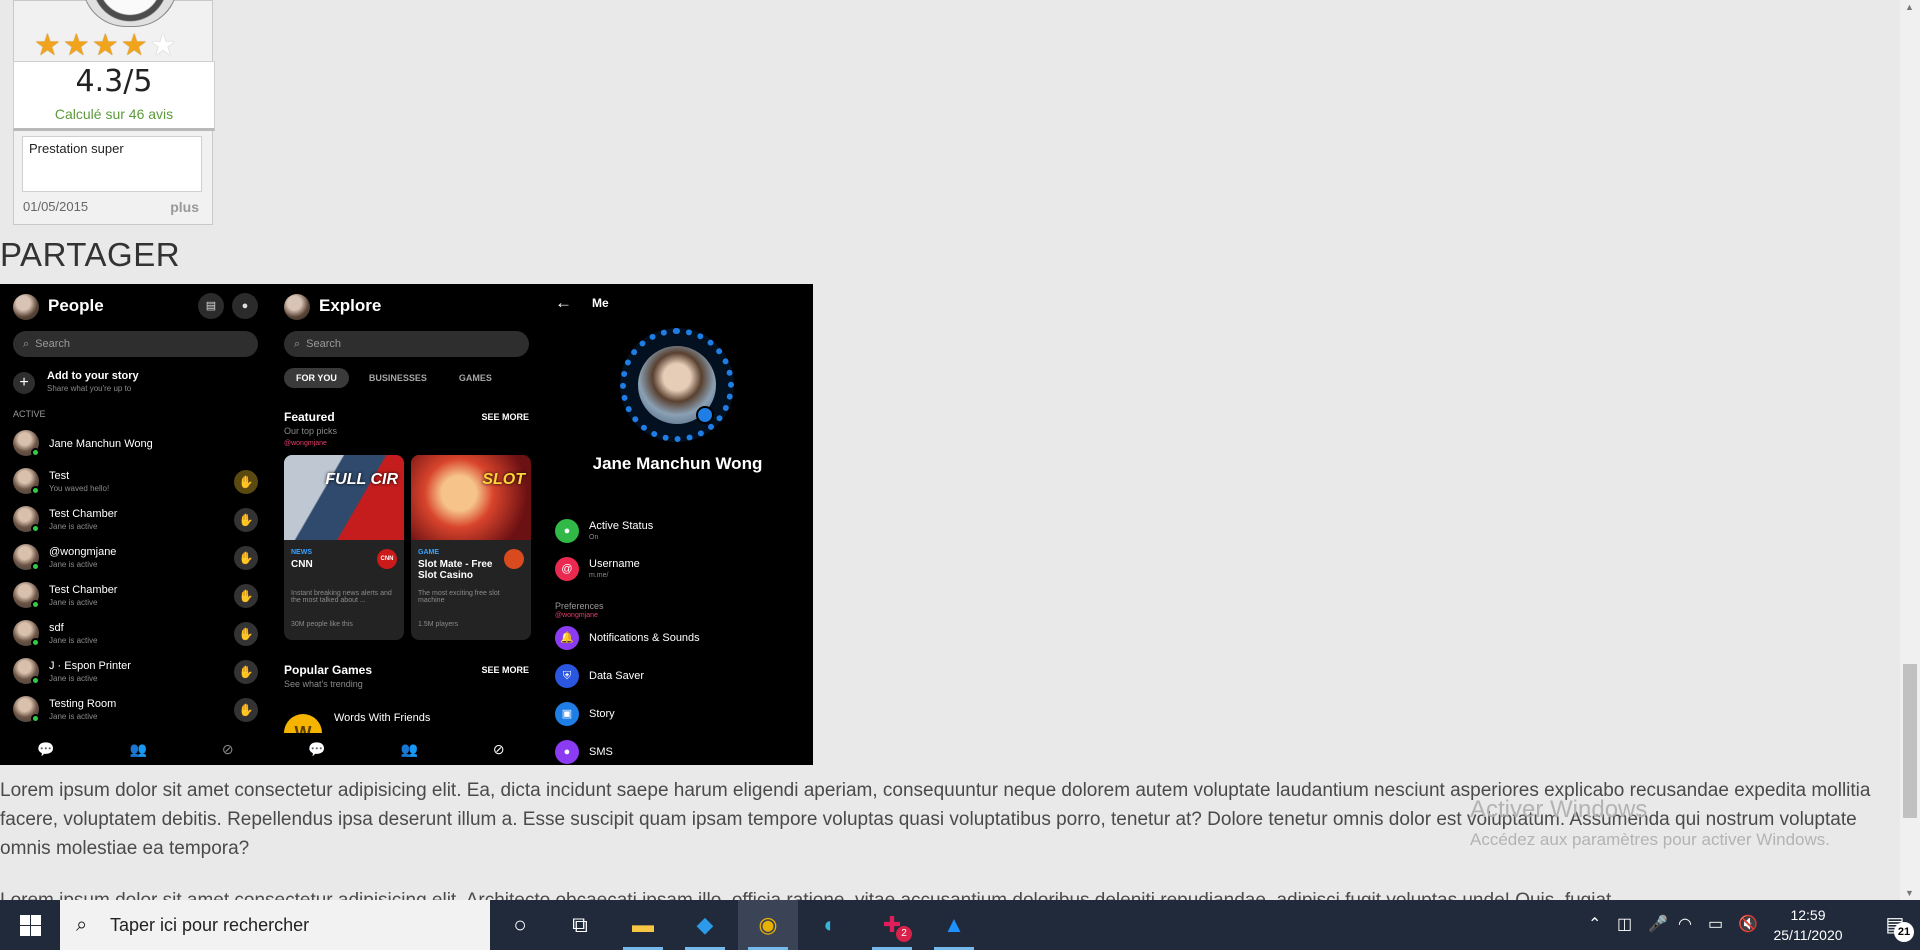 Image resolution: width=1920 pixels, height=950 pixels. What do you see at coordinates (406, 344) in the screenshot?
I see `explore-search-bar: ⌕ Search` at bounding box center [406, 344].